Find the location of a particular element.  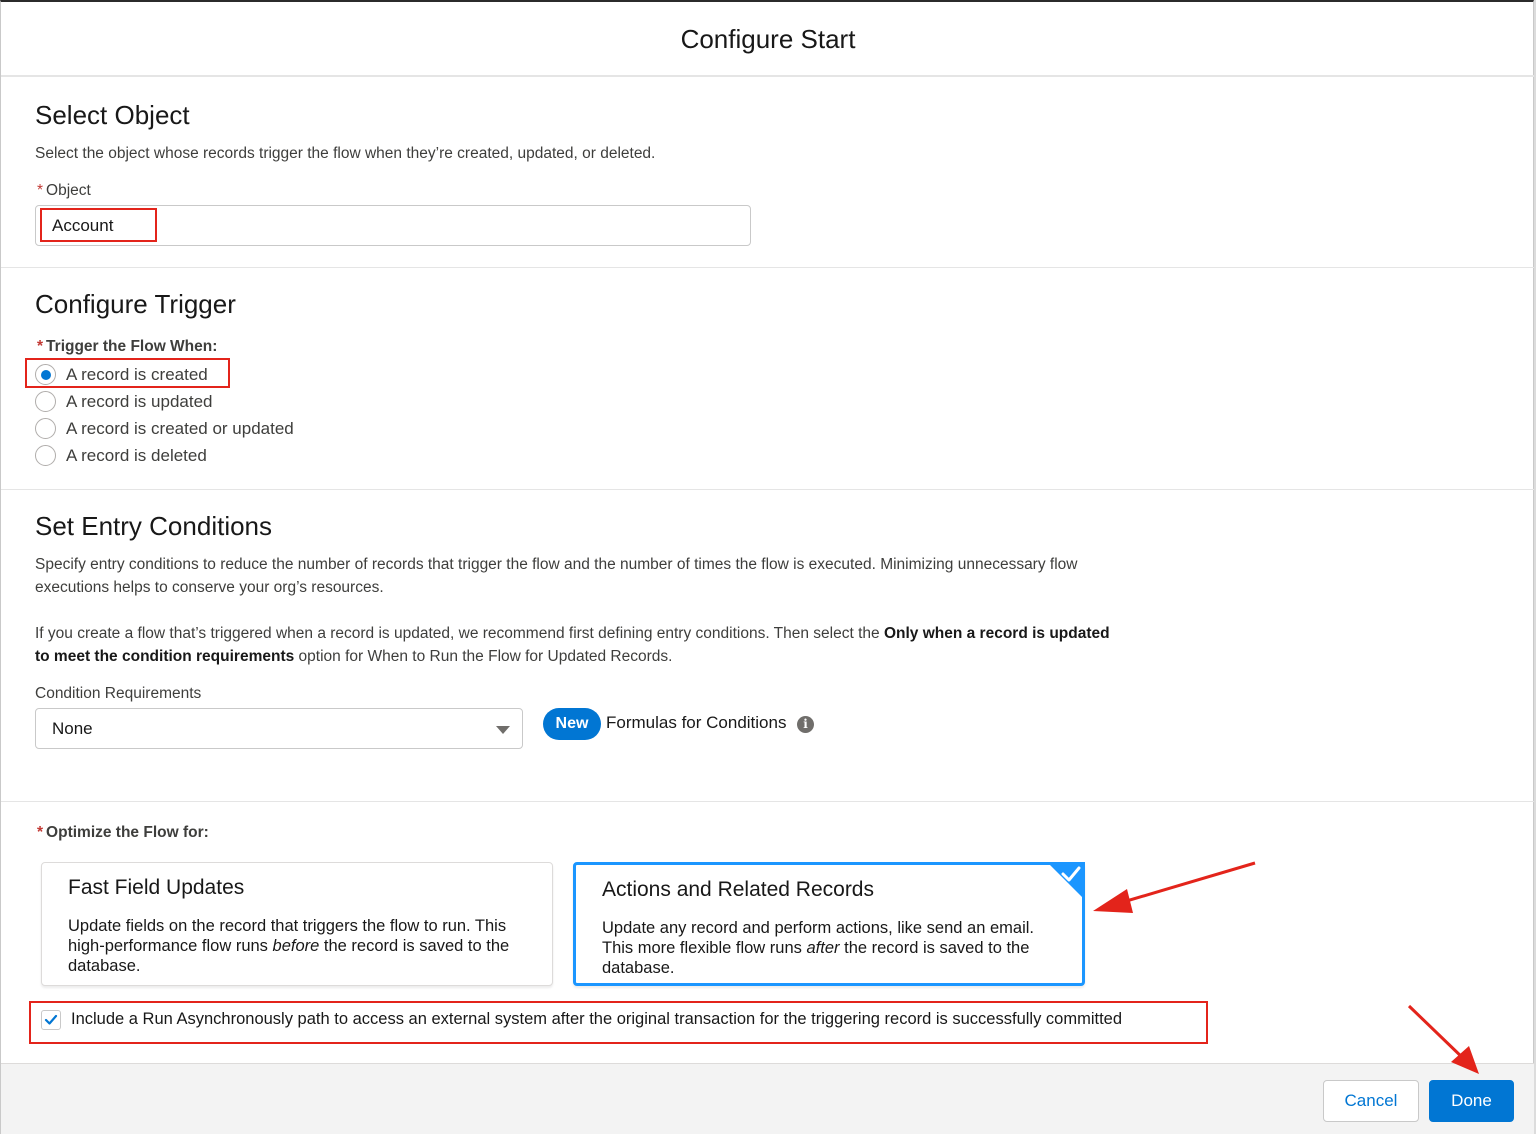

optimize-label: * Optimize the Flow for: is located at coordinates (123, 832).